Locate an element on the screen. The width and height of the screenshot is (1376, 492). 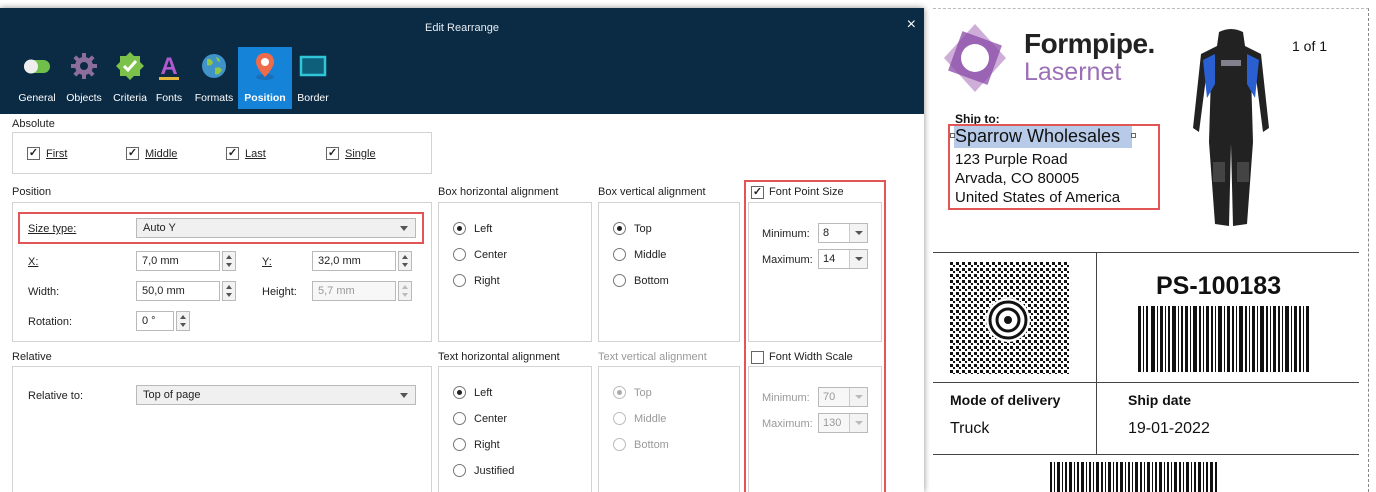
y-input: 32,0 mm is located at coordinates (354, 261).